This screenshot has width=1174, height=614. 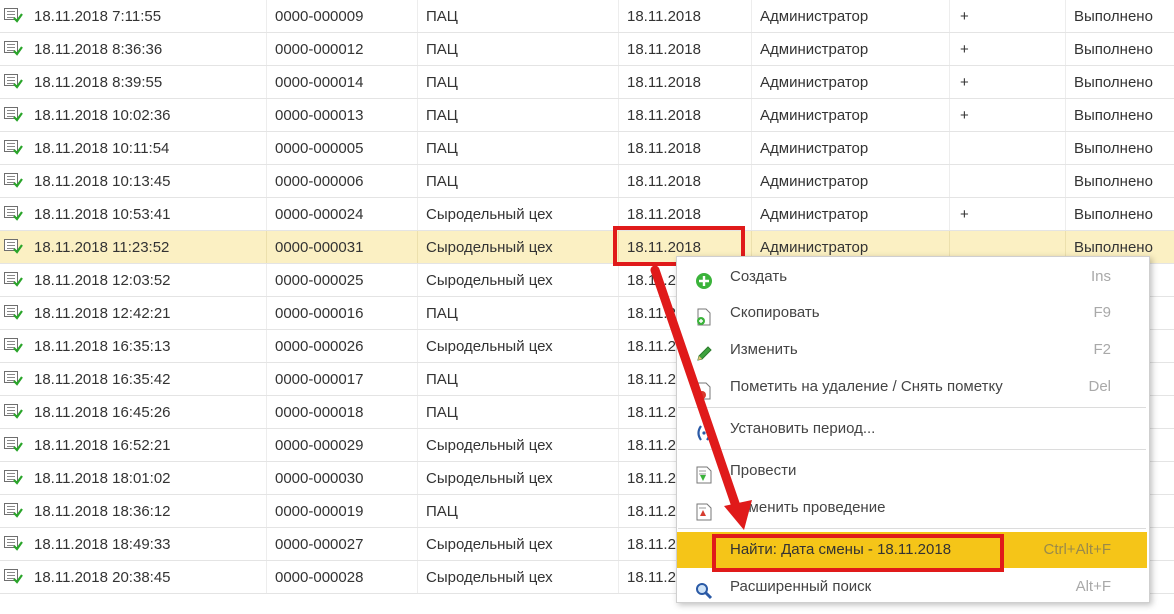 What do you see at coordinates (146, 412) in the screenshot?
I see `cell-datetime: 18.11.2018 16:45:26` at bounding box center [146, 412].